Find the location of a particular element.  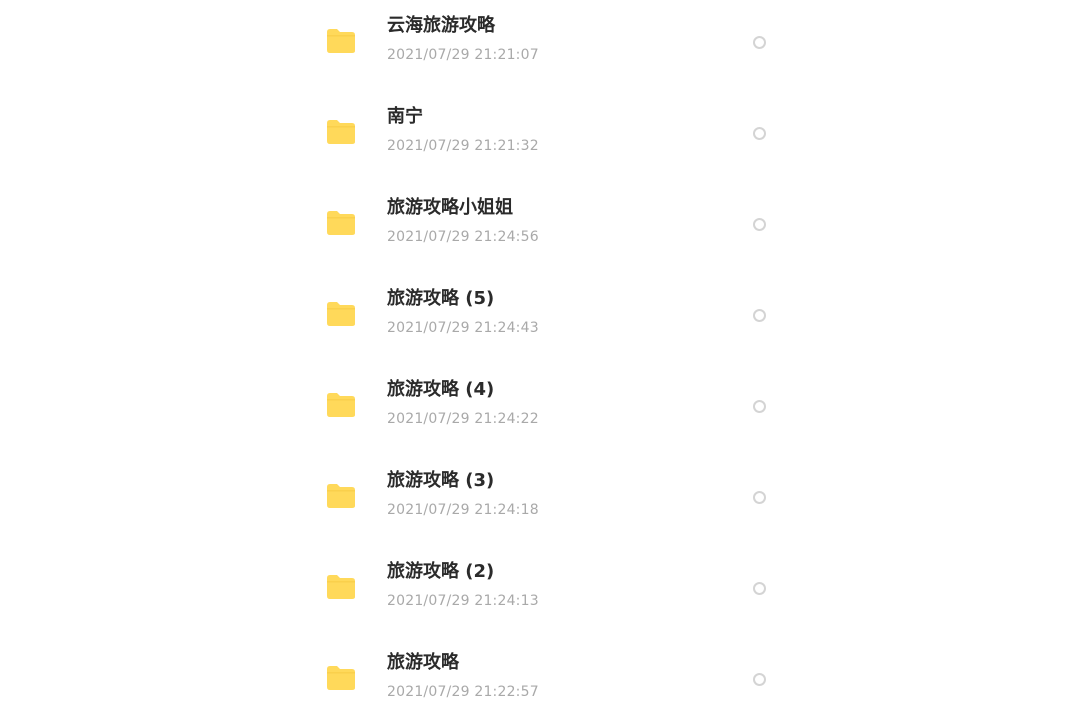

file-row: 旅游攻略 2021/07/29 21:22:57 is located at coordinates (540, 668).